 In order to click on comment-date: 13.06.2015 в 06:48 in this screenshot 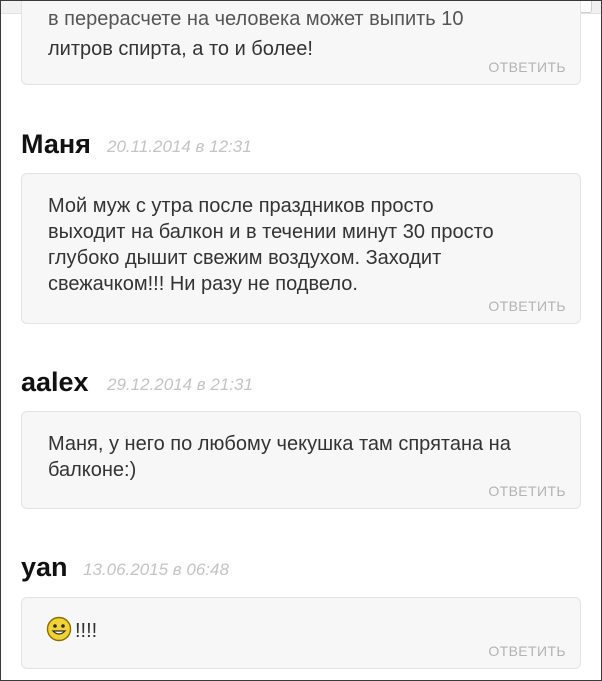, I will do `click(156, 569)`.